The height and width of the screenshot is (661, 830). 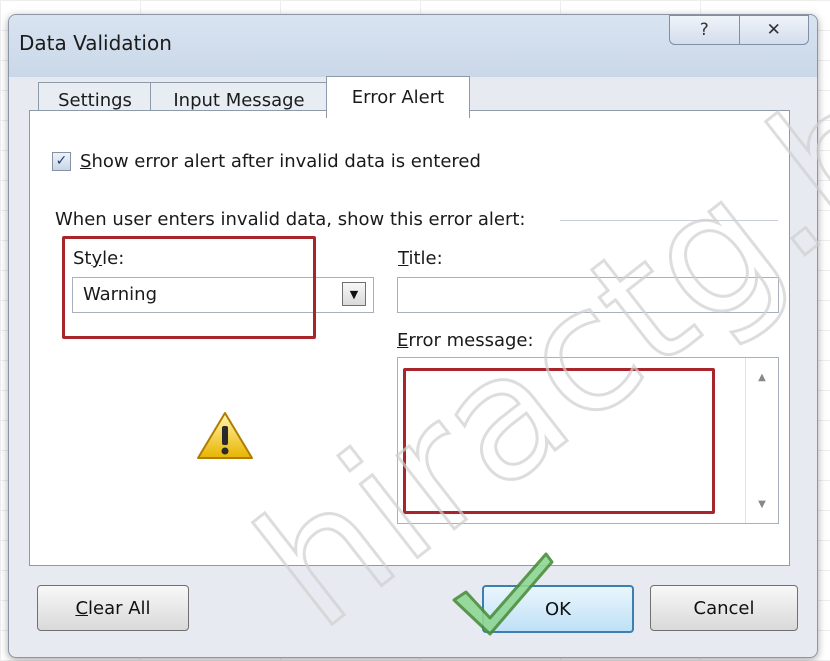 I want to click on style-dropdown-button: ▼, so click(x=354, y=294).